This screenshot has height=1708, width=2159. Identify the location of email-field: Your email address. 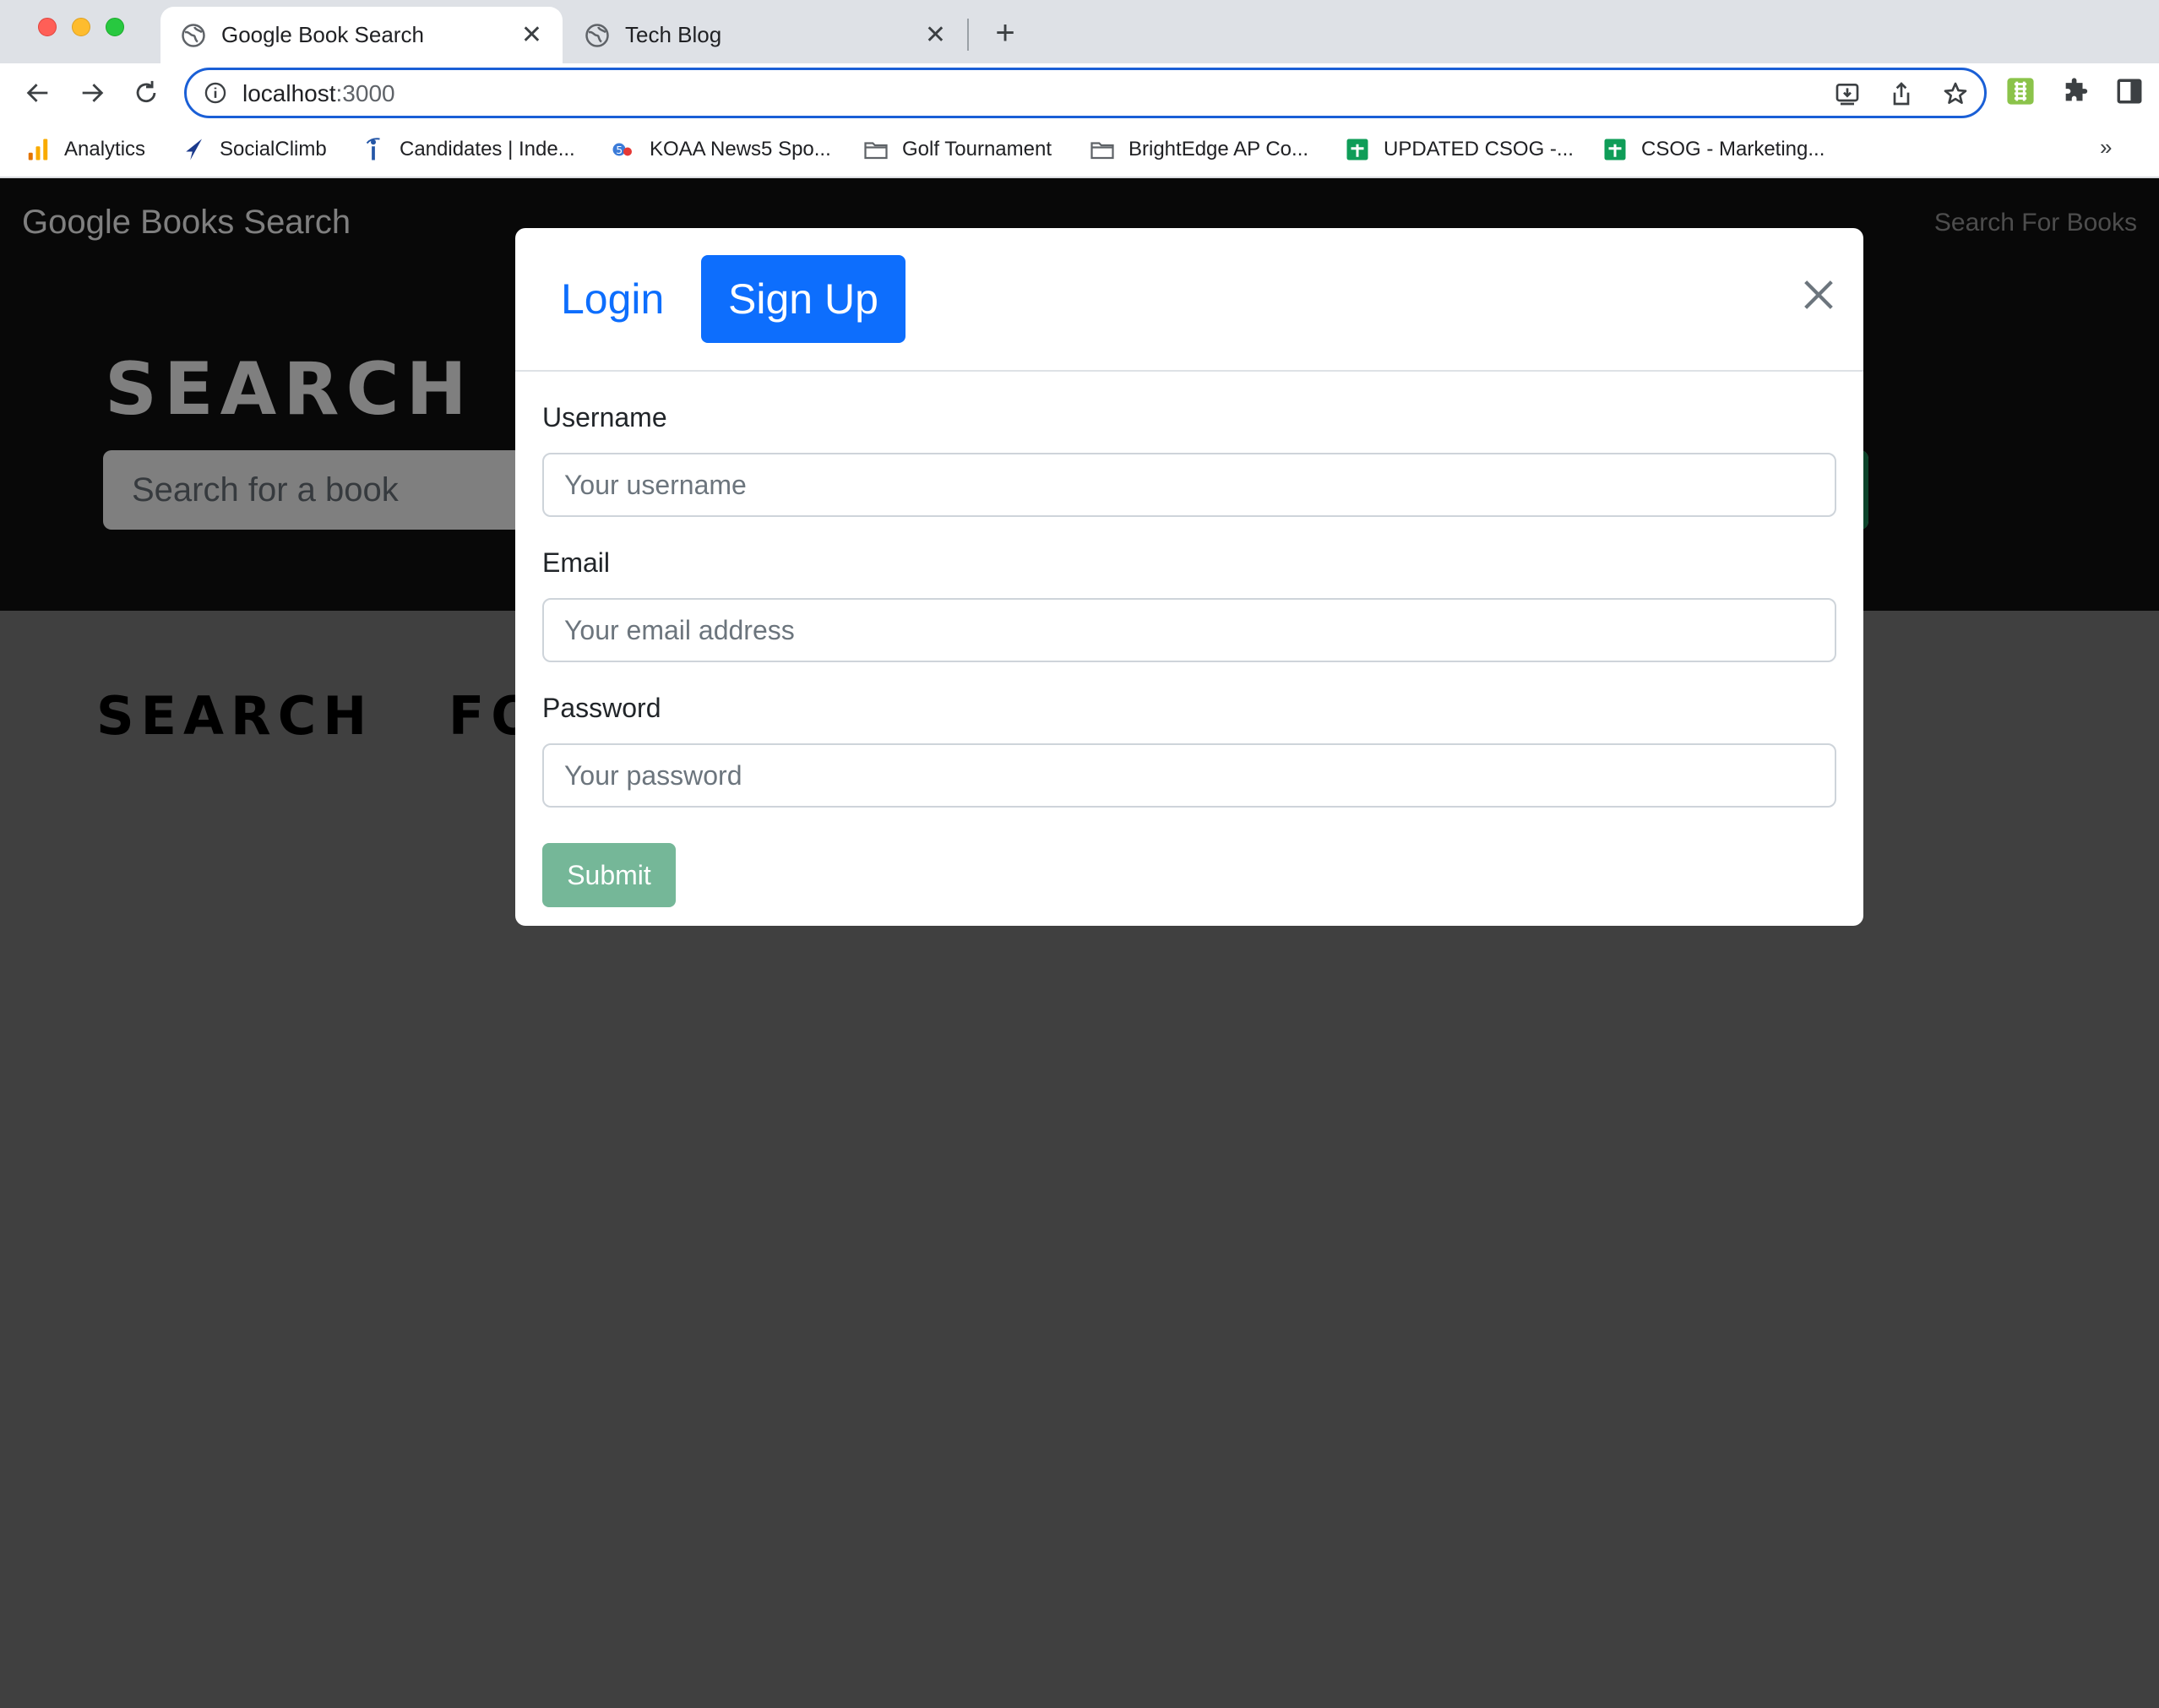
(1189, 630).